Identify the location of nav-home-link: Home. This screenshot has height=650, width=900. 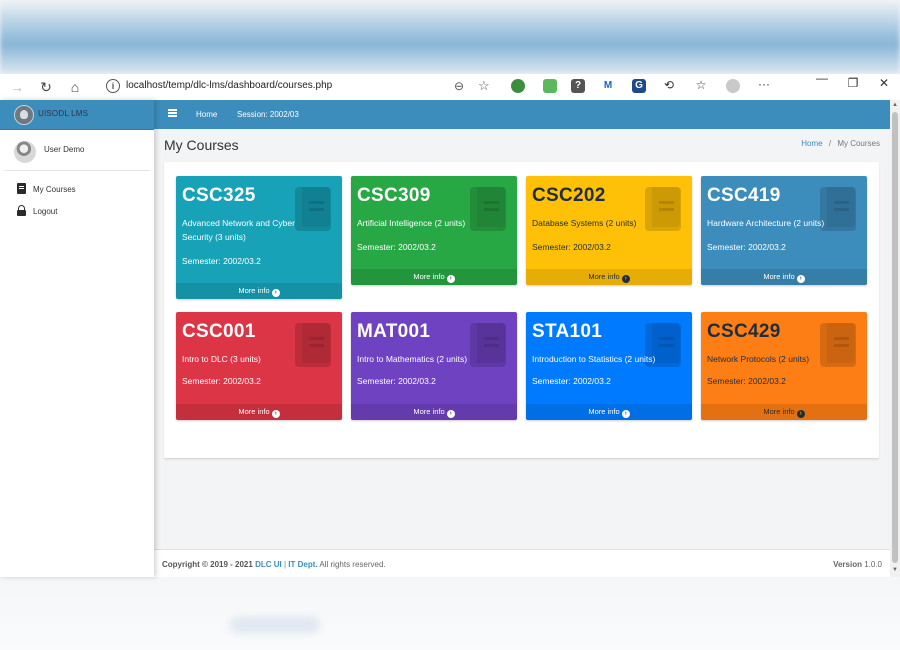
(206, 114).